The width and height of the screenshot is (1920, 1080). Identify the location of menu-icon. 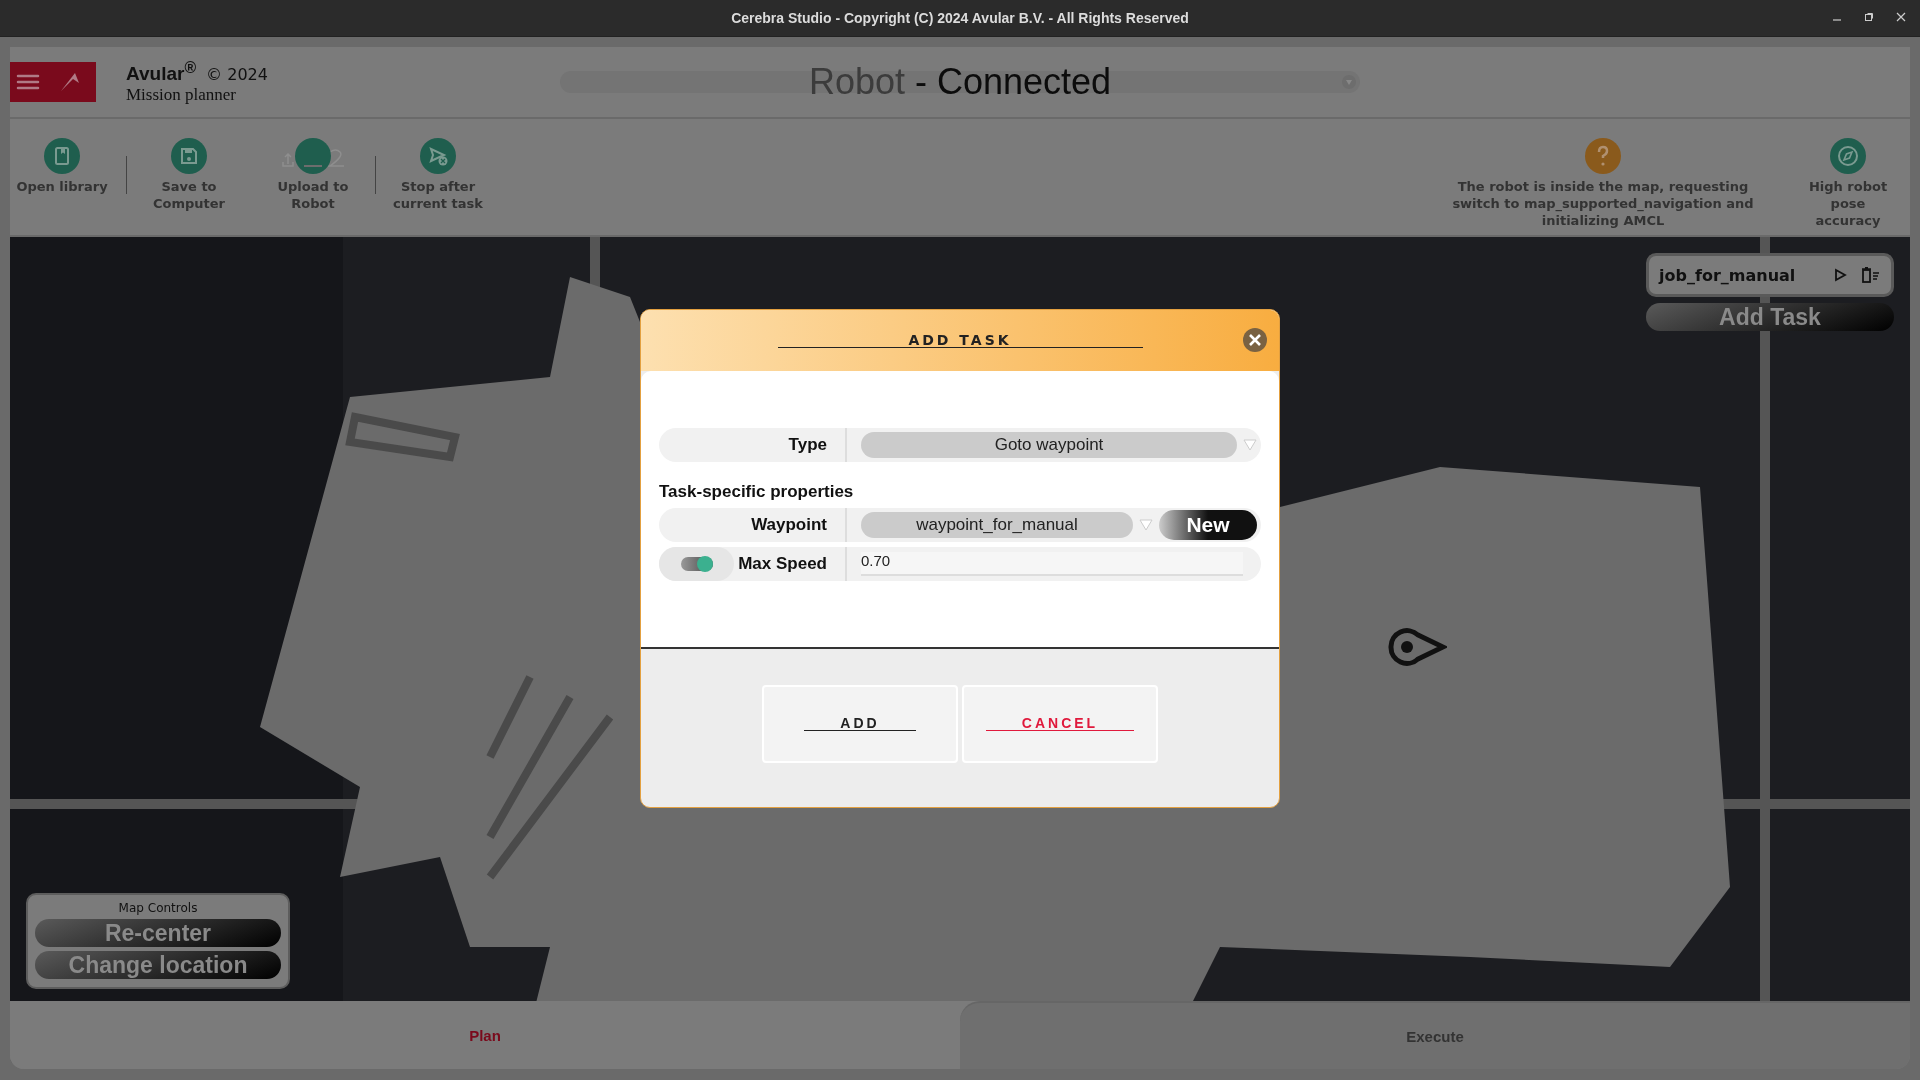
(27, 82).